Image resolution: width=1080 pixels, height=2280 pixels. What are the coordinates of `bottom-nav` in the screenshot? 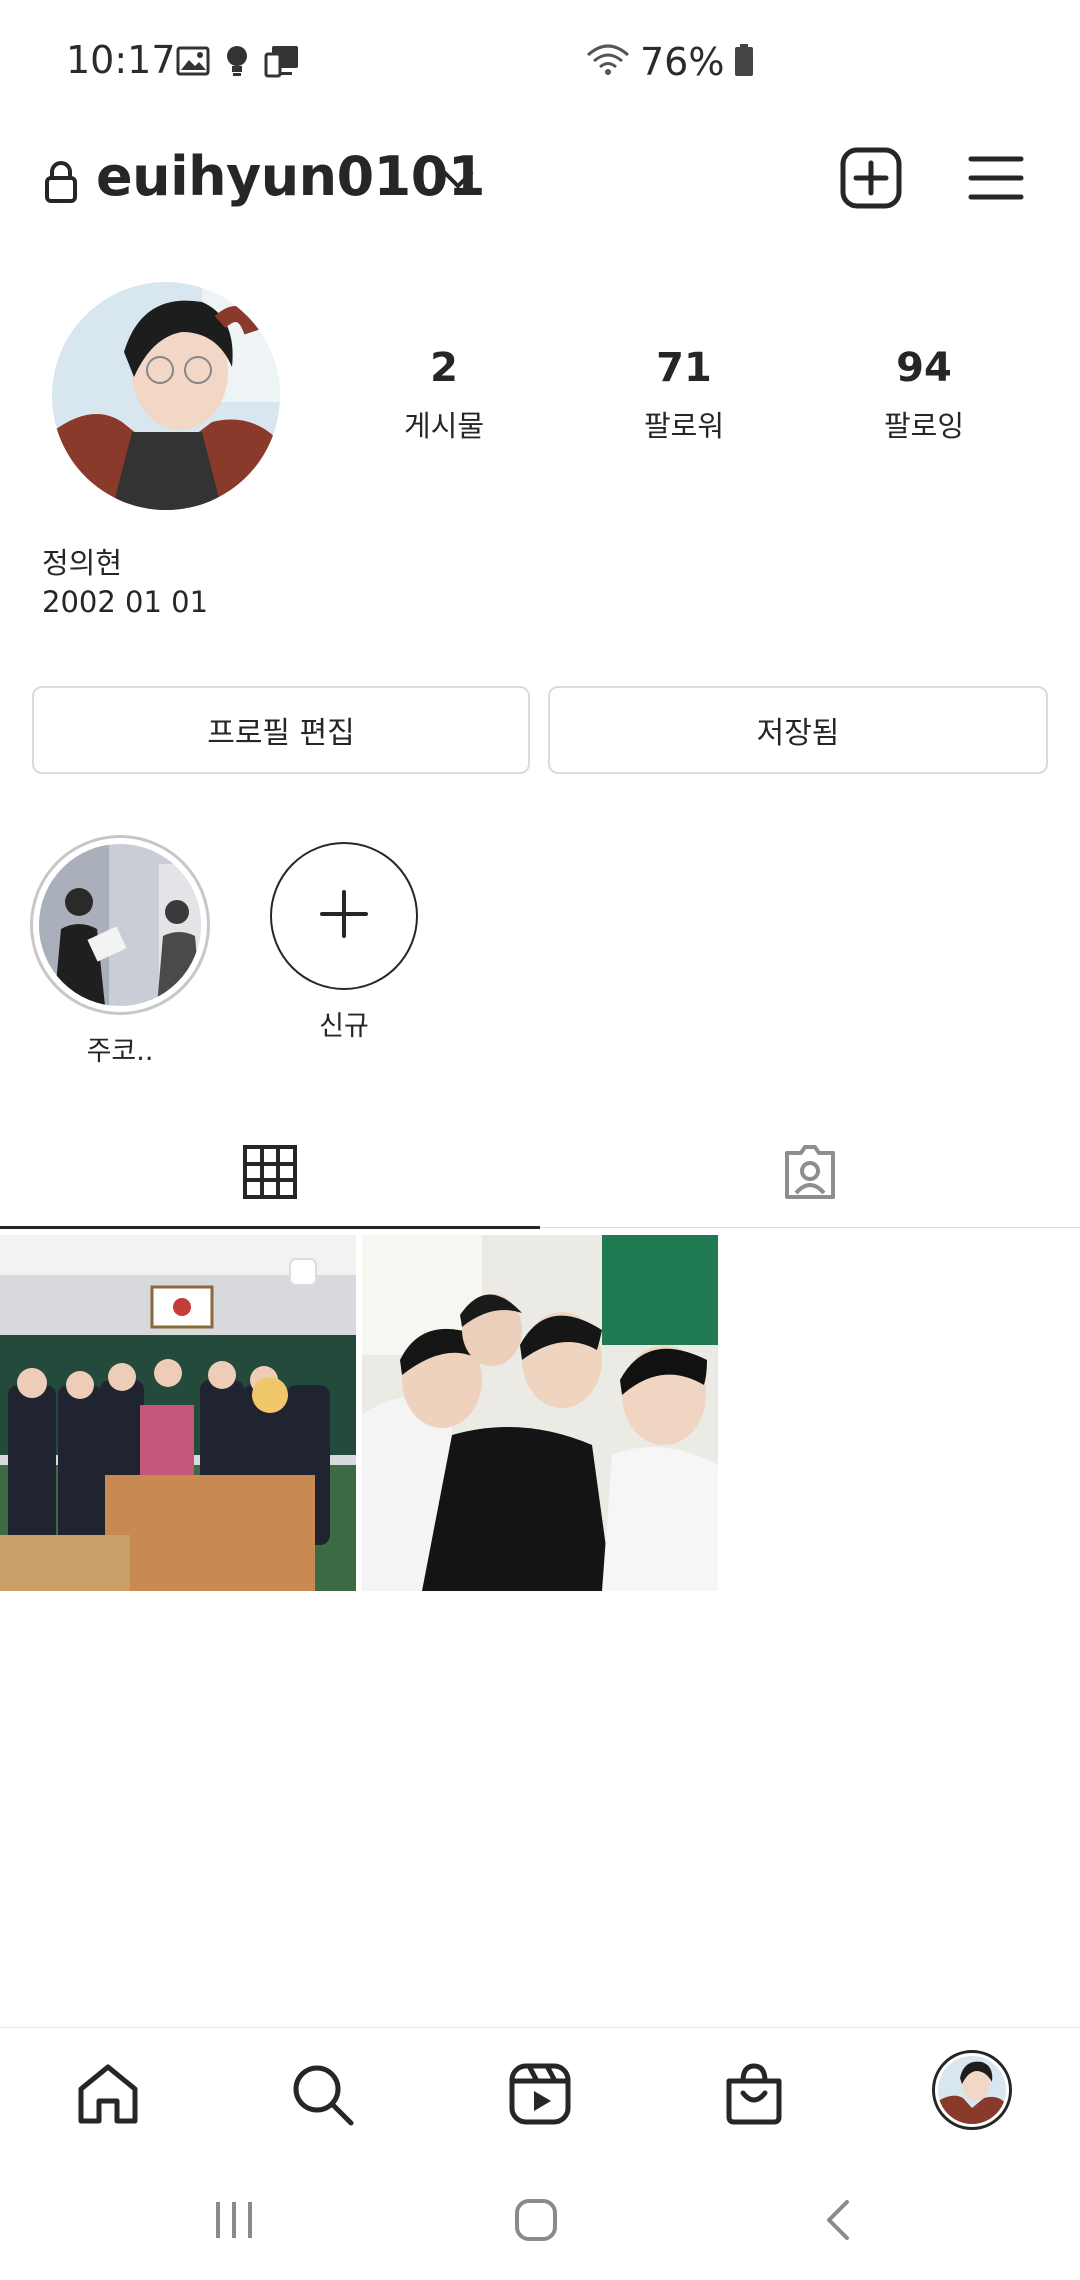 It's located at (540, 2093).